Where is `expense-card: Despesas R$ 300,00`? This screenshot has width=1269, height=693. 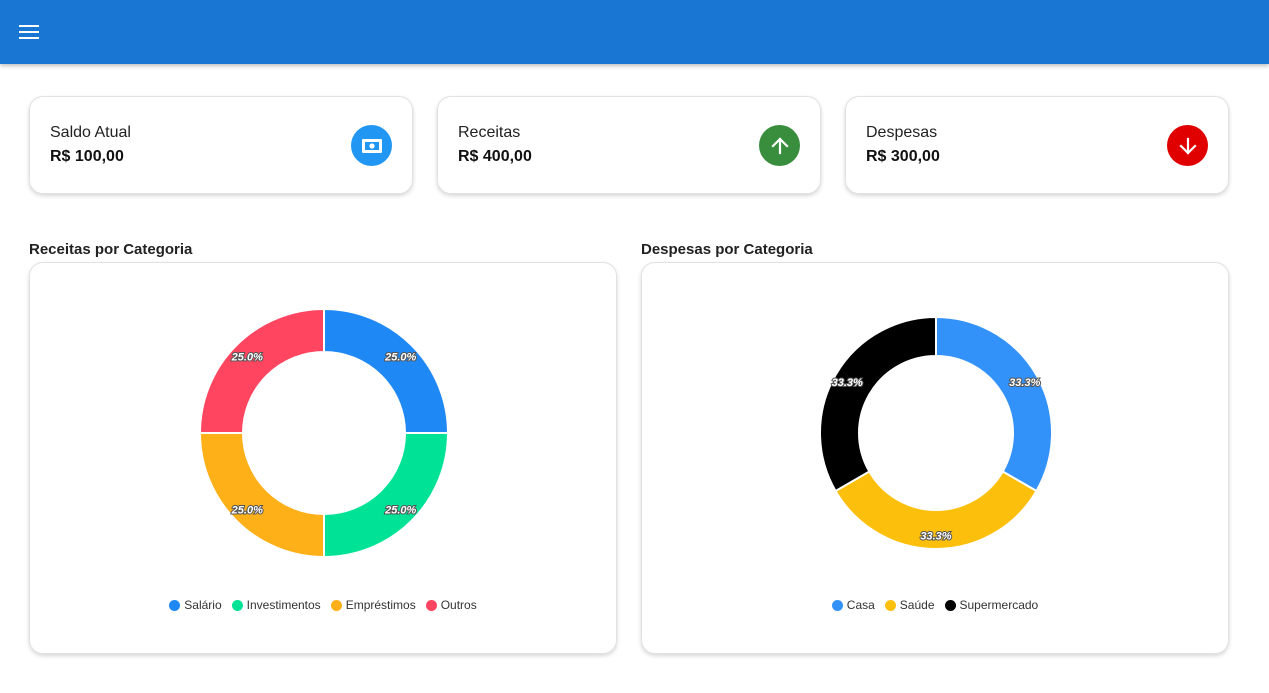 expense-card: Despesas R$ 300,00 is located at coordinates (1037, 145).